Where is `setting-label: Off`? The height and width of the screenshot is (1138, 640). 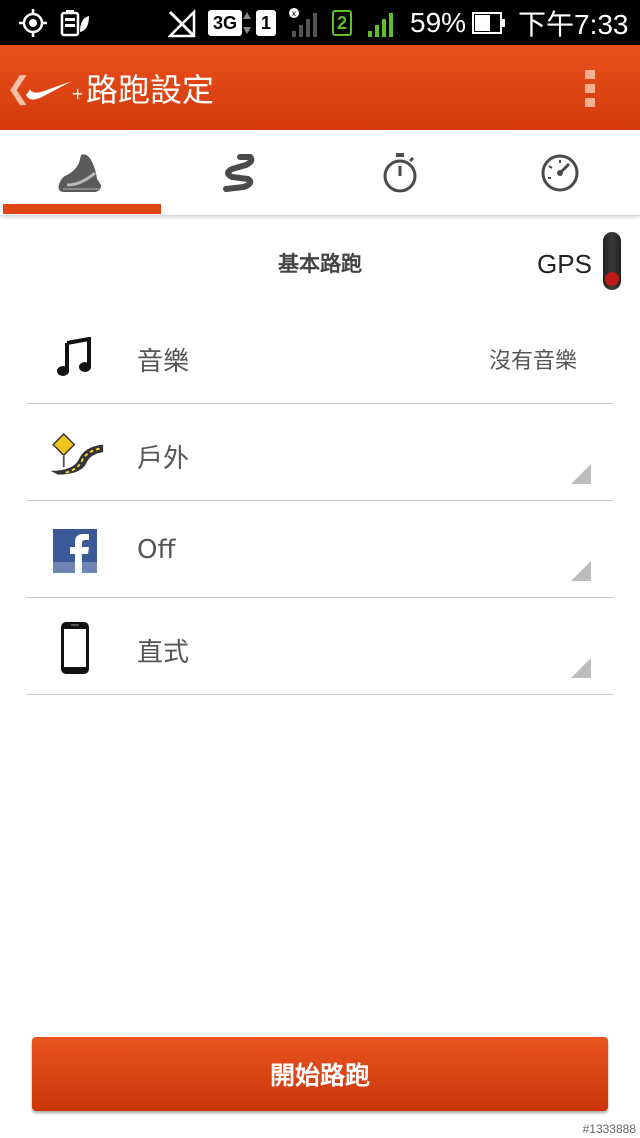
setting-label: Off is located at coordinates (156, 550).